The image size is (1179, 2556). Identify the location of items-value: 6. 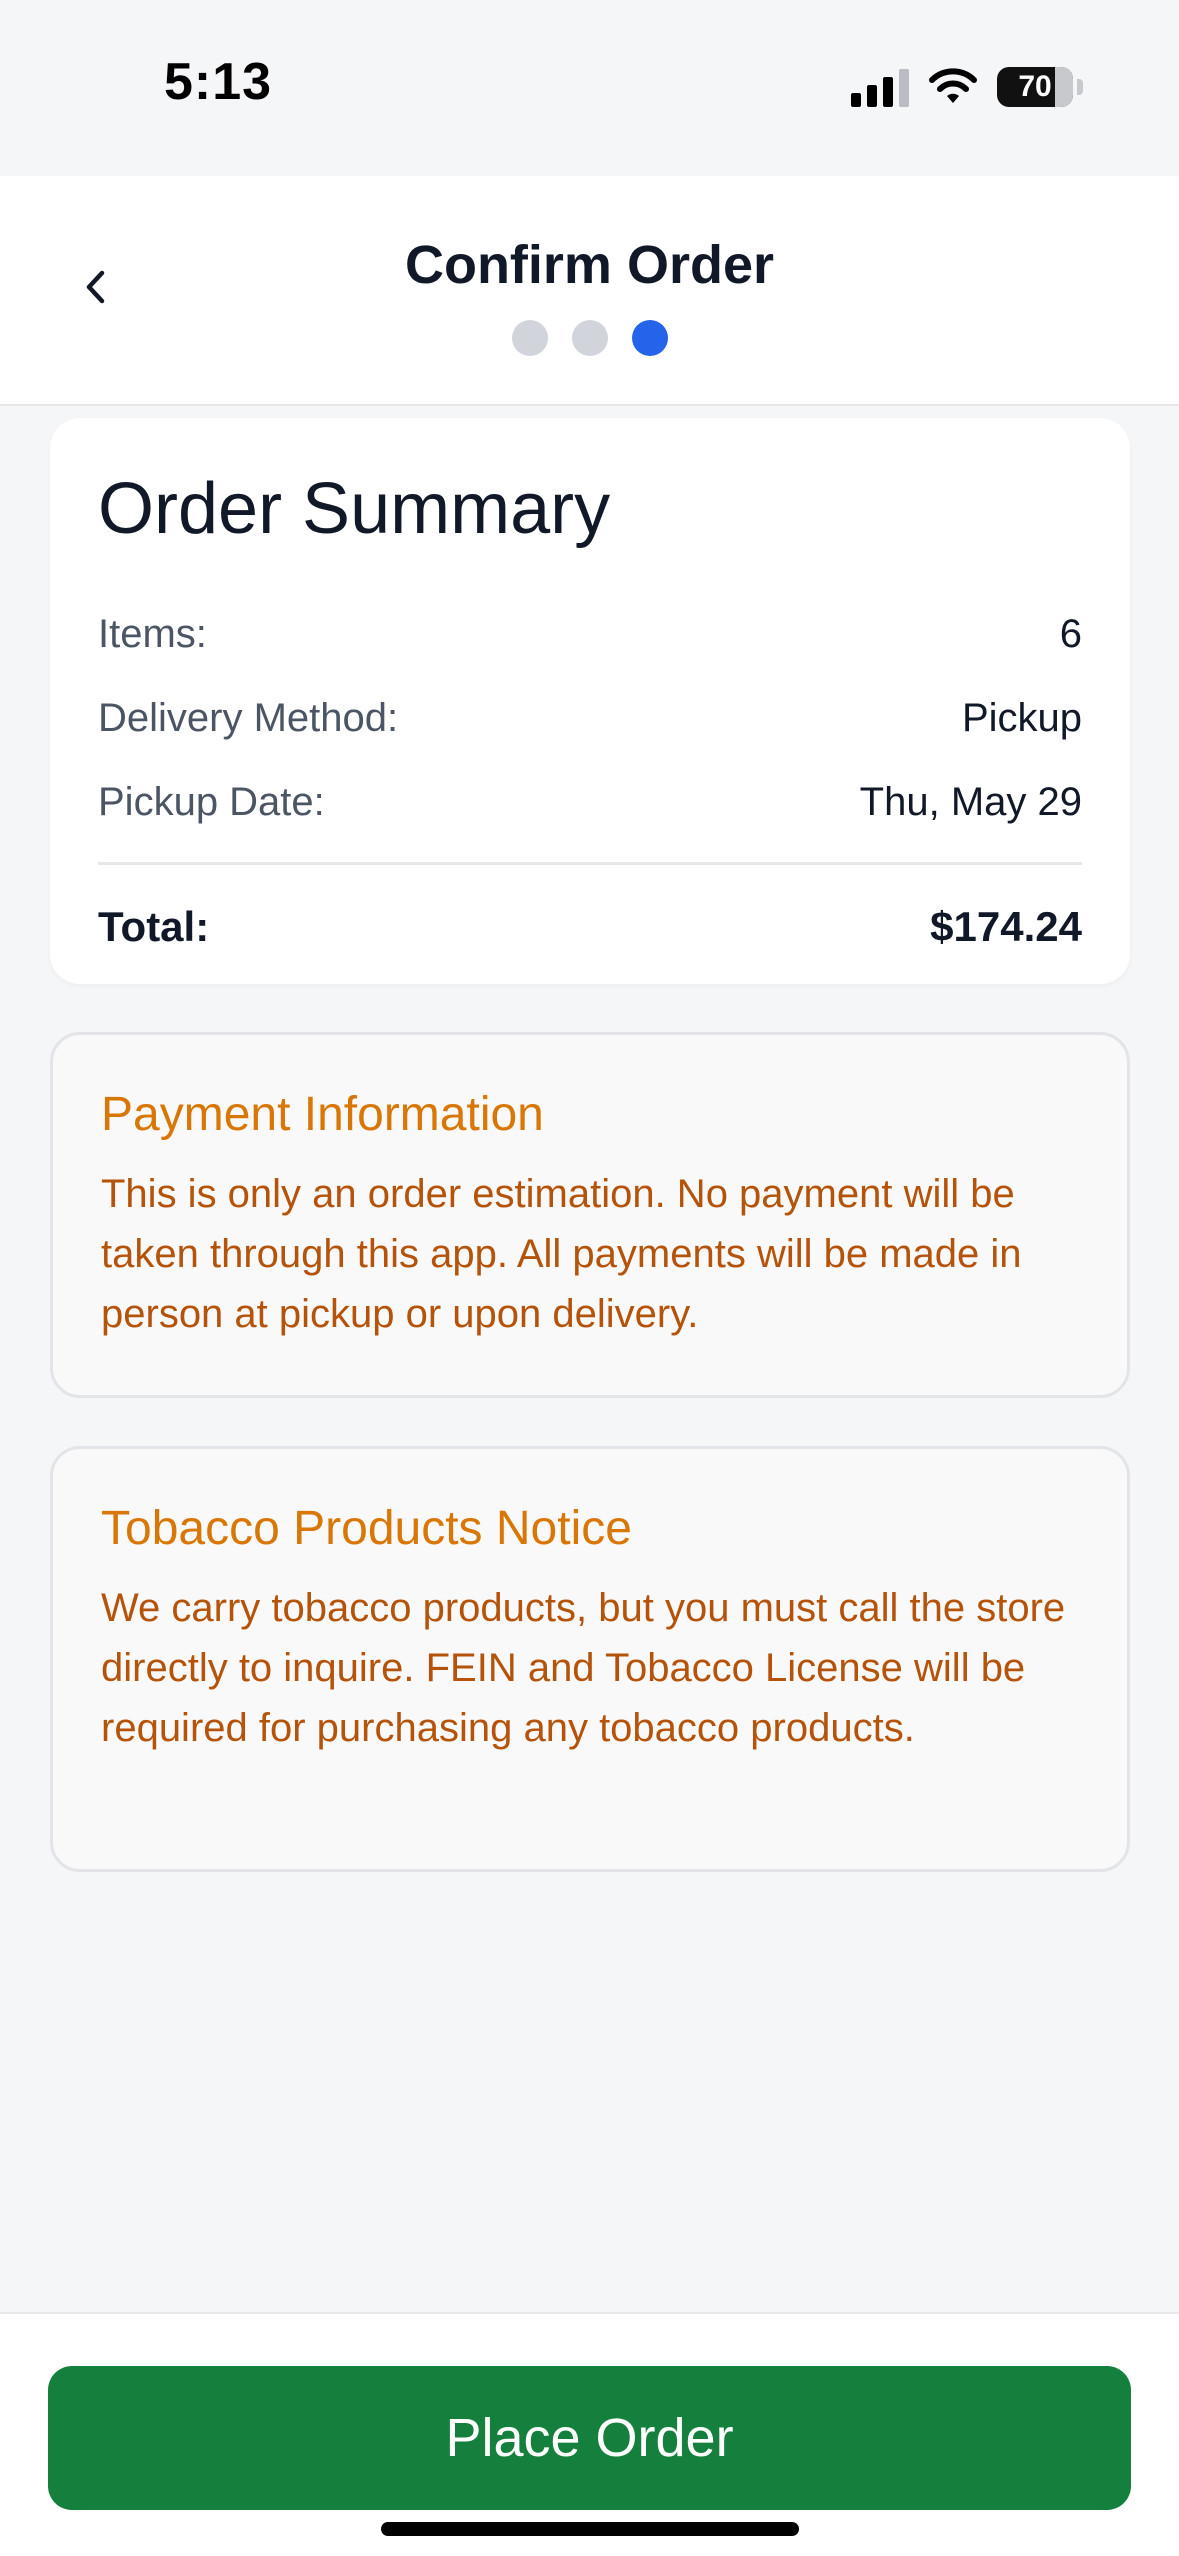
(1070, 633).